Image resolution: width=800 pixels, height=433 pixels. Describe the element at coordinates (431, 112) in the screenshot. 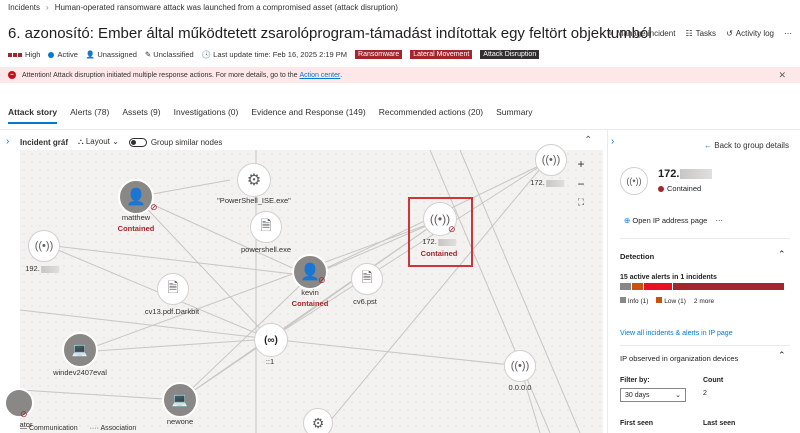

I see `tab-recommended-actions: Recommended actions (20)` at that location.